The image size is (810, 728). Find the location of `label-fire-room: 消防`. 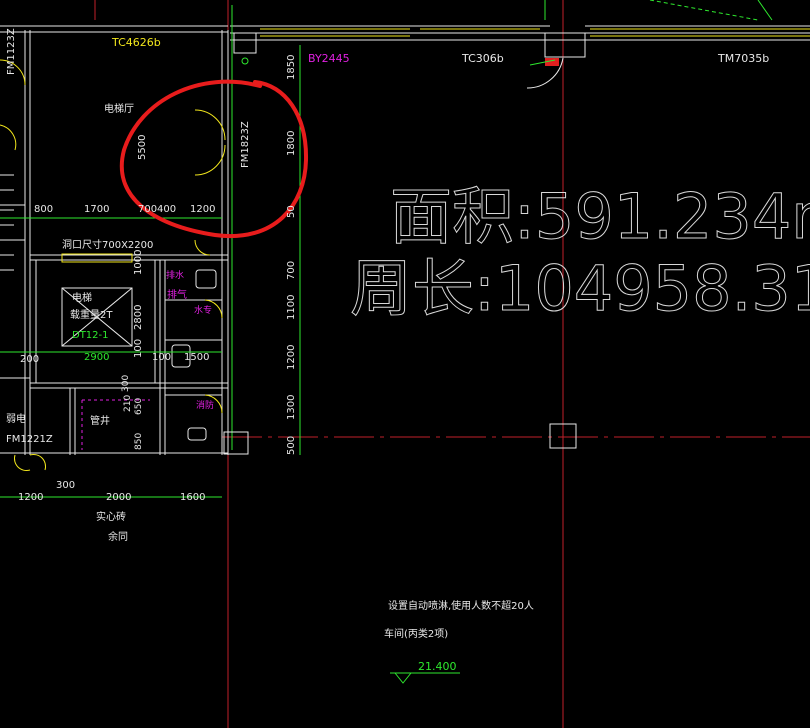

label-fire-room: 消防 is located at coordinates (205, 405).